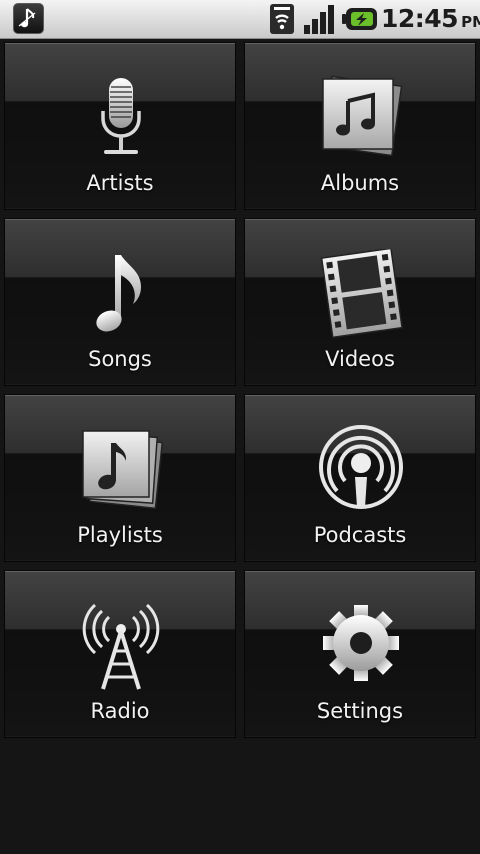 The height and width of the screenshot is (854, 480). I want to click on album-icon, so click(361, 118).